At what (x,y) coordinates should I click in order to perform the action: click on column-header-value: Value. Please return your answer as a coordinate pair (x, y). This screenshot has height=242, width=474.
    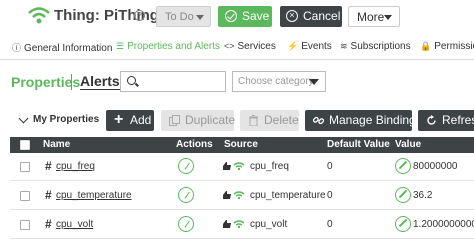
    Looking at the image, I should click on (408, 144).